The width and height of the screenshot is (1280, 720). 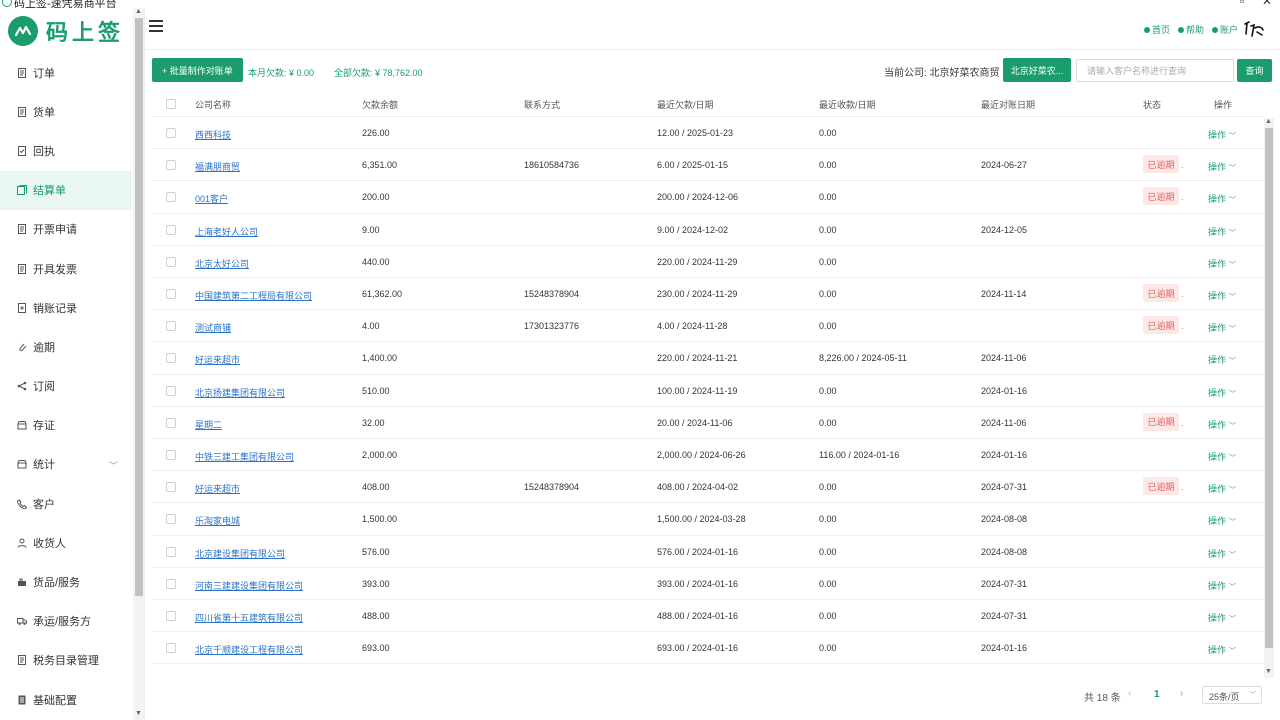 I want to click on company-name-link: 北京千顺建设工程有限公司, so click(x=249, y=649).